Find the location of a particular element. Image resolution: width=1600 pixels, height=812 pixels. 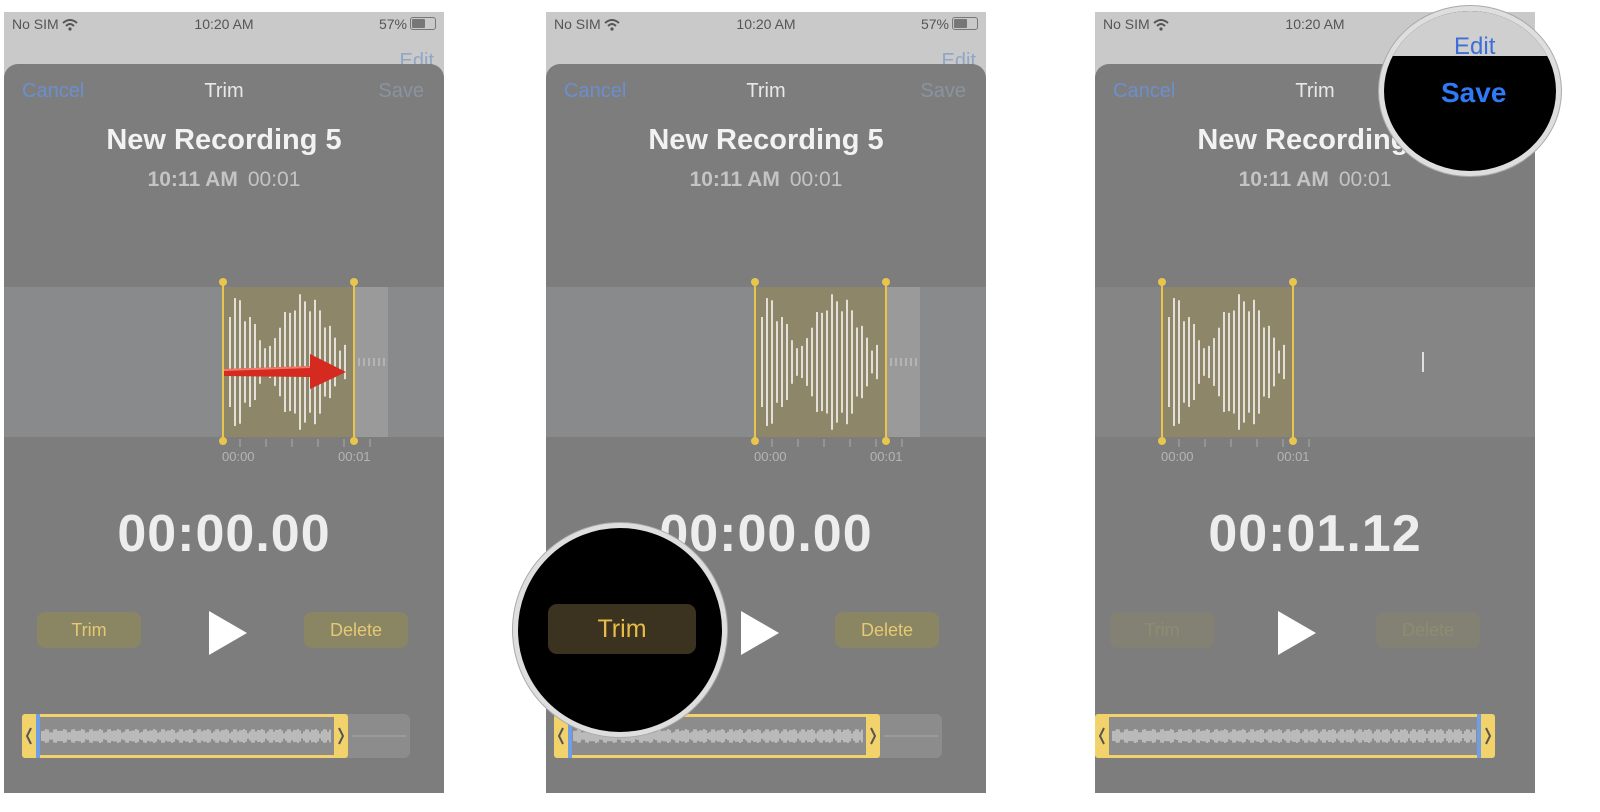

trim-button-magnifier: Trim is located at coordinates (620, 630).